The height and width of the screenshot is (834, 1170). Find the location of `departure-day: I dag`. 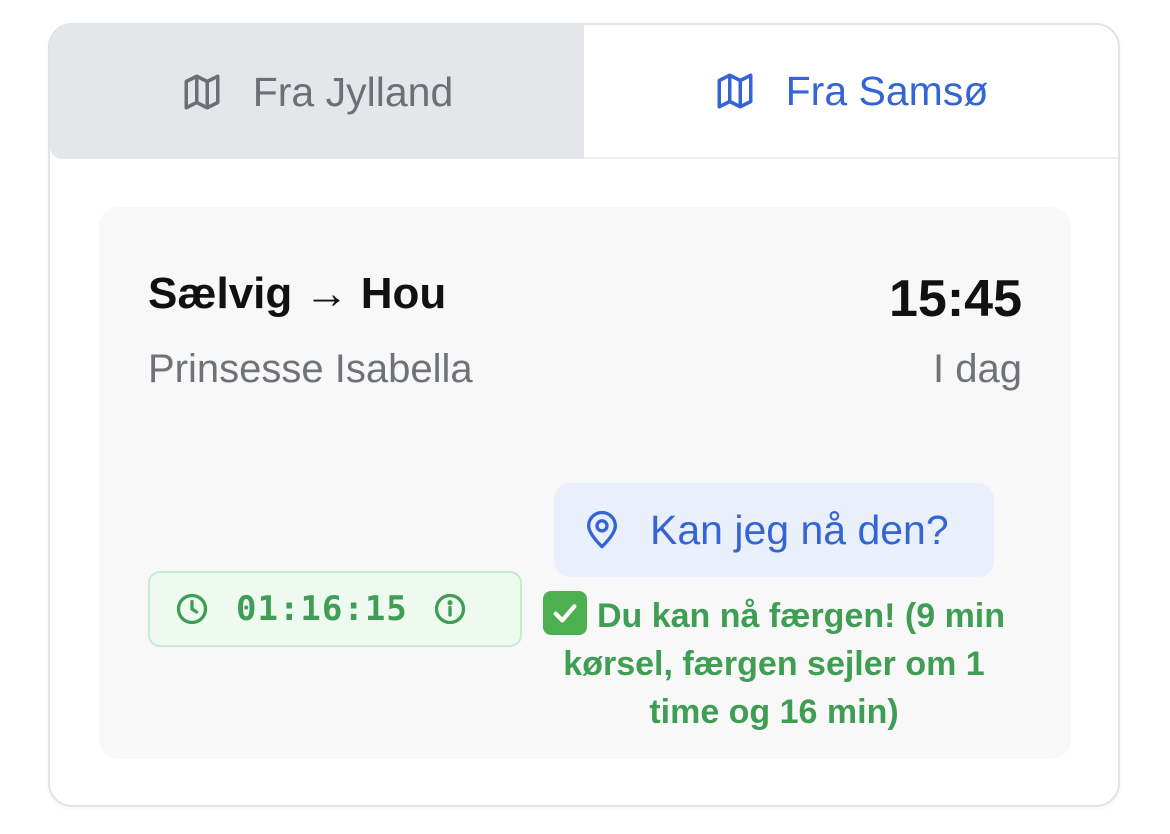

departure-day: I dag is located at coordinates (977, 369).